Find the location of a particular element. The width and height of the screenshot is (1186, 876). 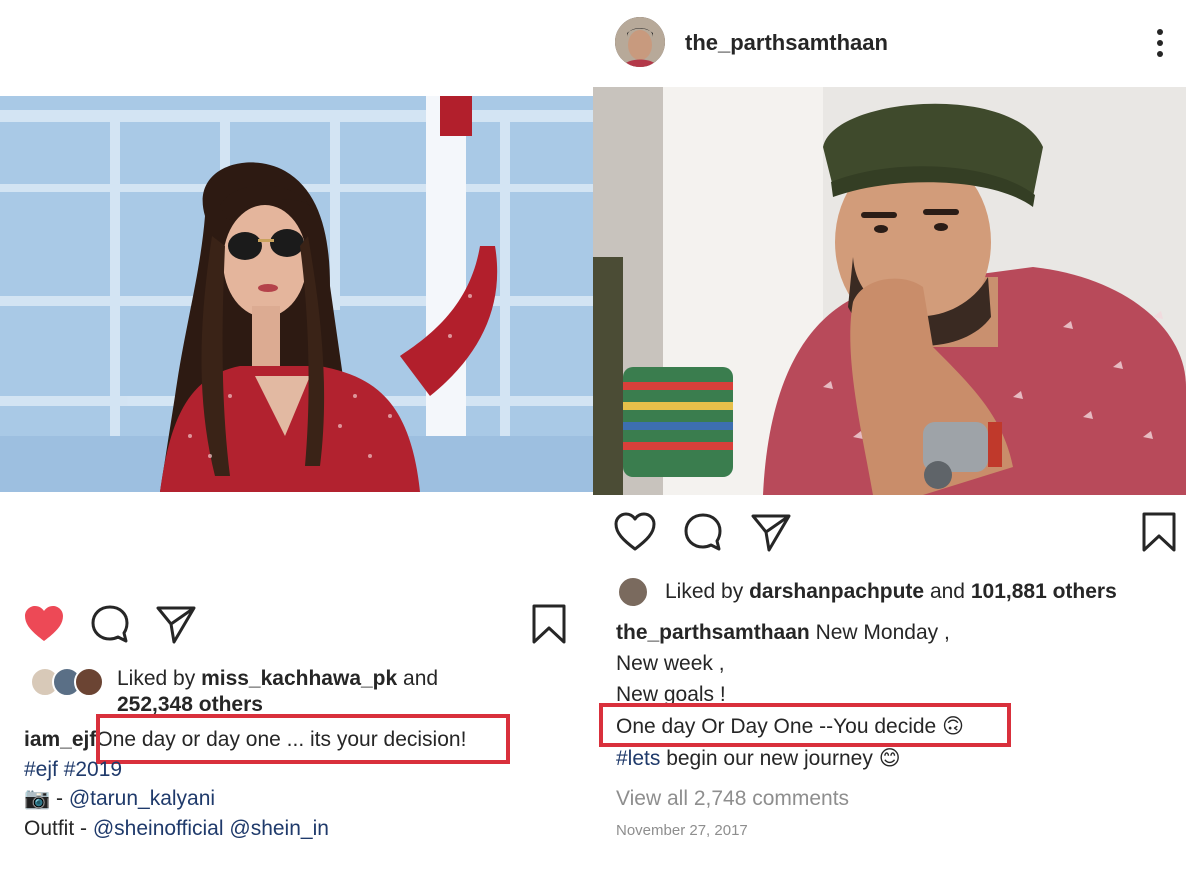

liked-count: 101,881 others is located at coordinates (1044, 591).